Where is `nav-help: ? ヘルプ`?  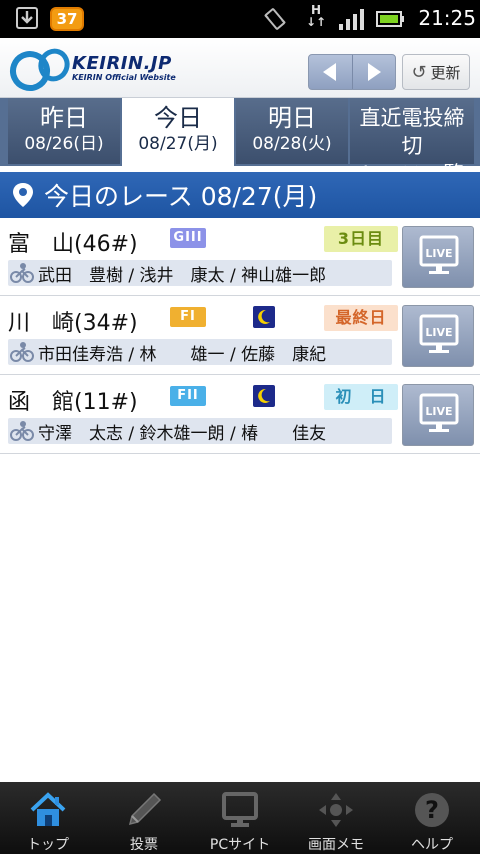
nav-help: ? ヘルプ is located at coordinates (432, 818).